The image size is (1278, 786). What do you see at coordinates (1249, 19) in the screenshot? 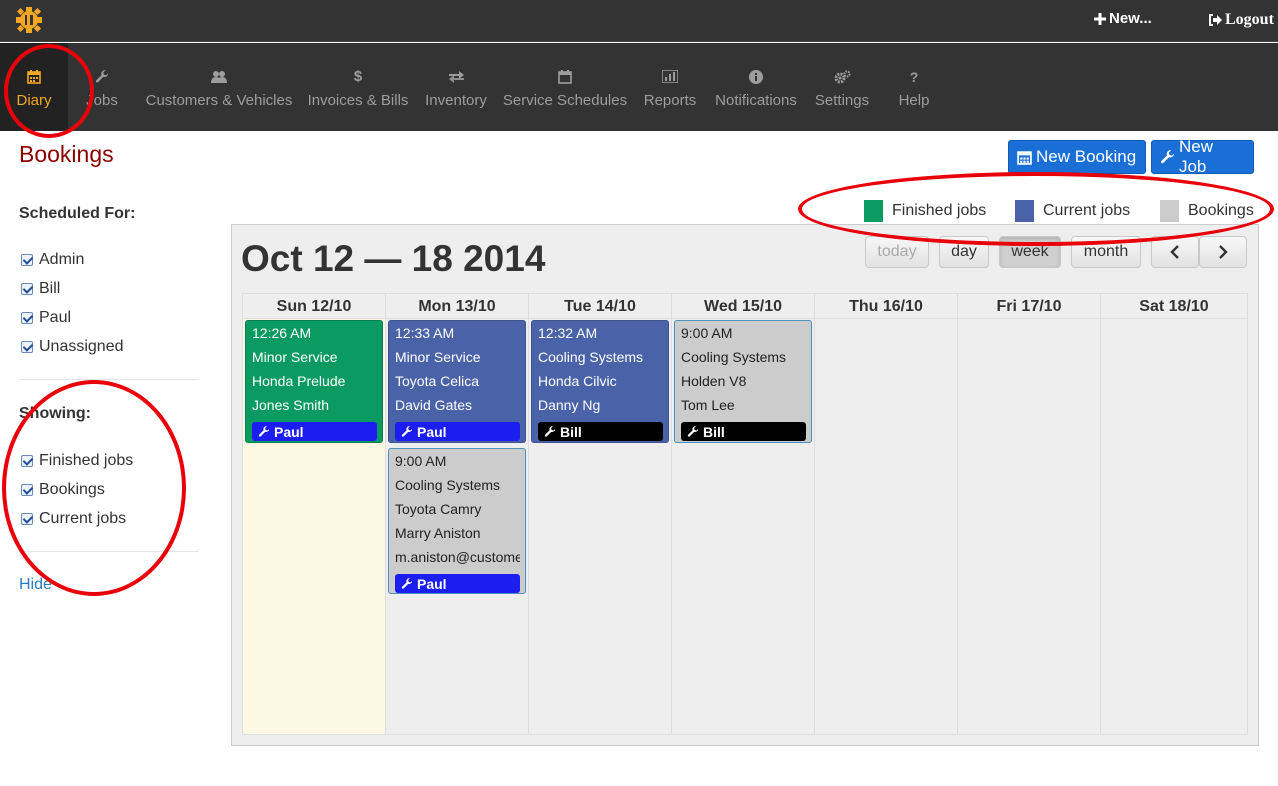
I see `logout-label: Logout` at bounding box center [1249, 19].